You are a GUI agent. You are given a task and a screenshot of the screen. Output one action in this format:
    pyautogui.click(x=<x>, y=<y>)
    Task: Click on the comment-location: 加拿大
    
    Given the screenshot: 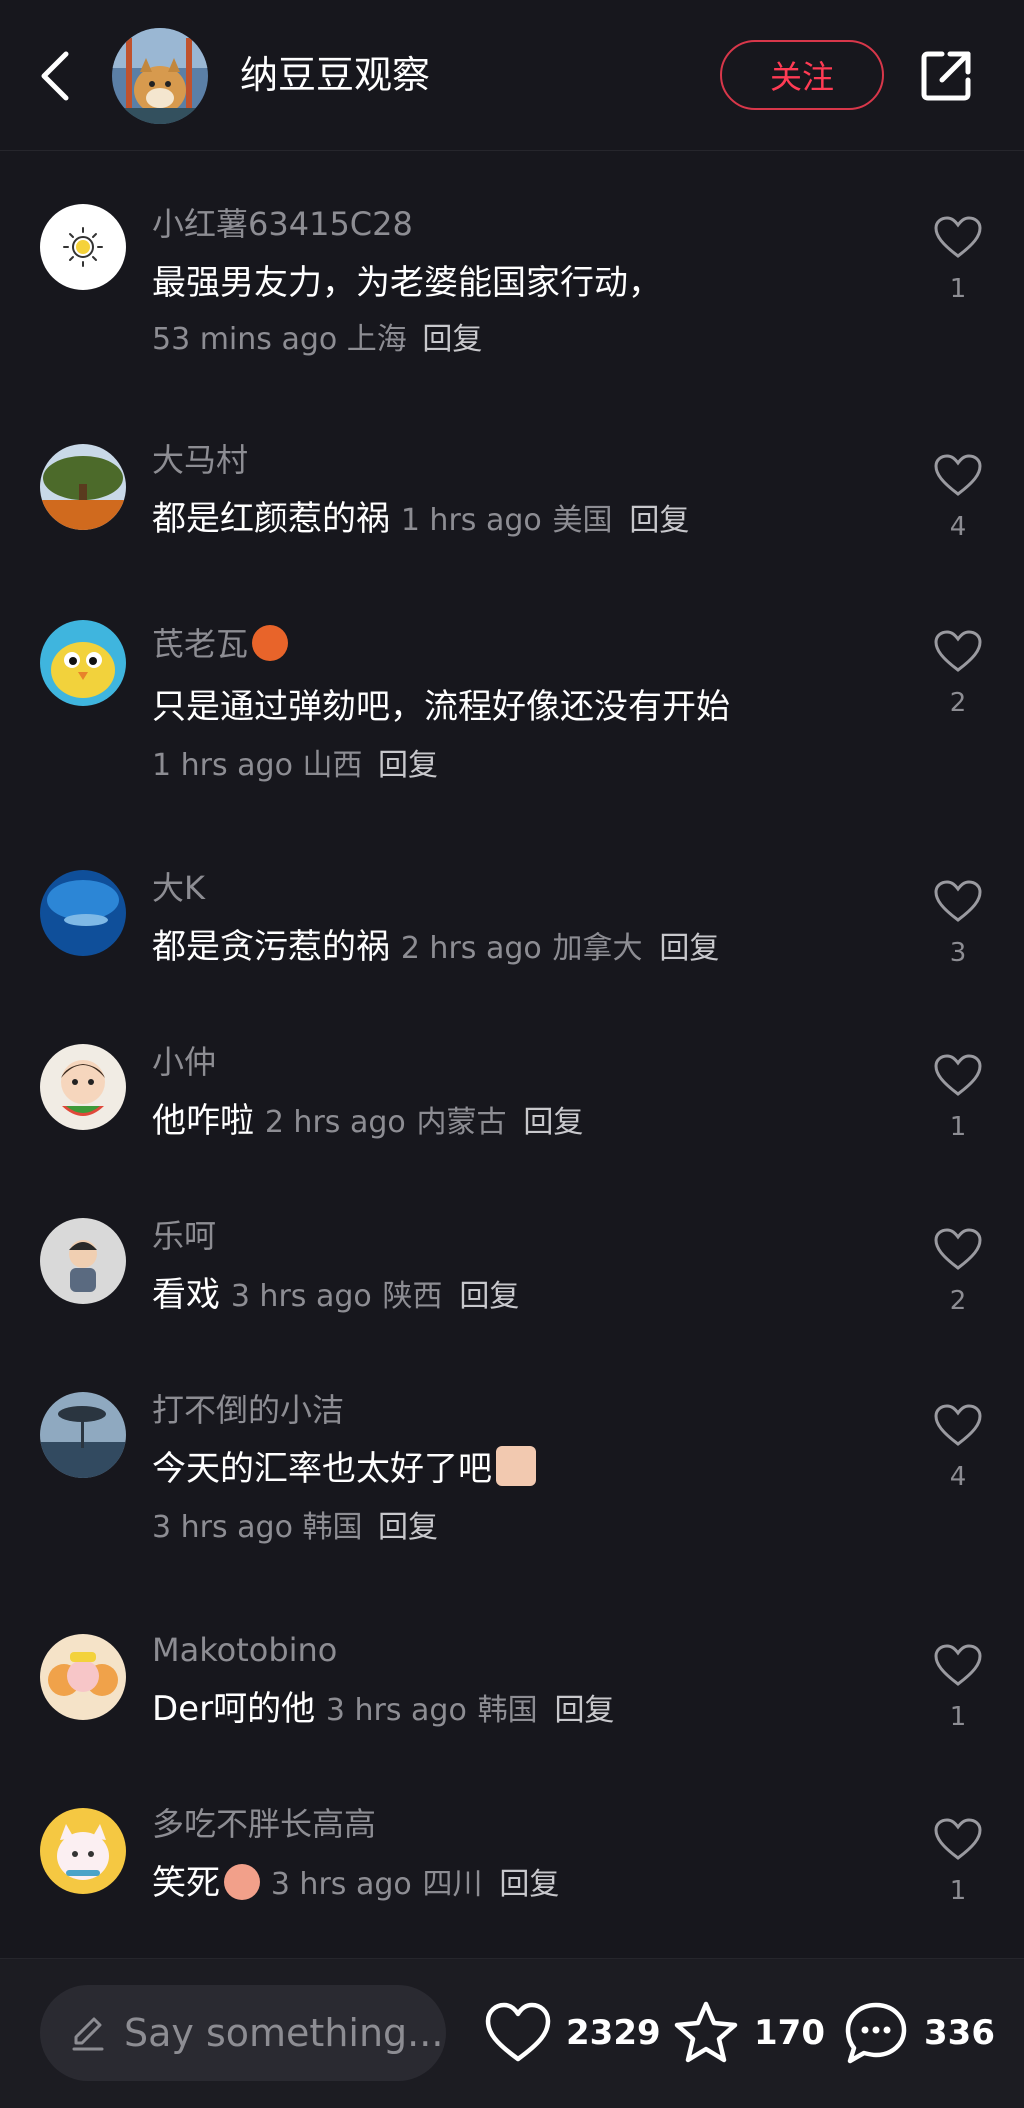 What is the action you would take?
    pyautogui.click(x=597, y=948)
    